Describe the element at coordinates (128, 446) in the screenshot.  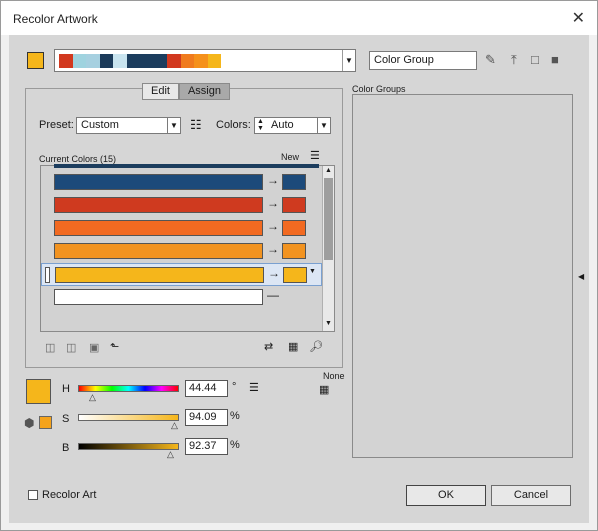
I see `brightness-slider` at that location.